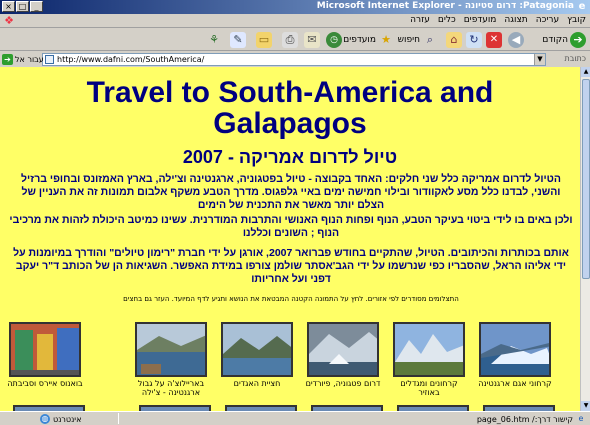  What do you see at coordinates (585, 406) in the screenshot?
I see `scroll-down-icon: ▼` at bounding box center [585, 406].